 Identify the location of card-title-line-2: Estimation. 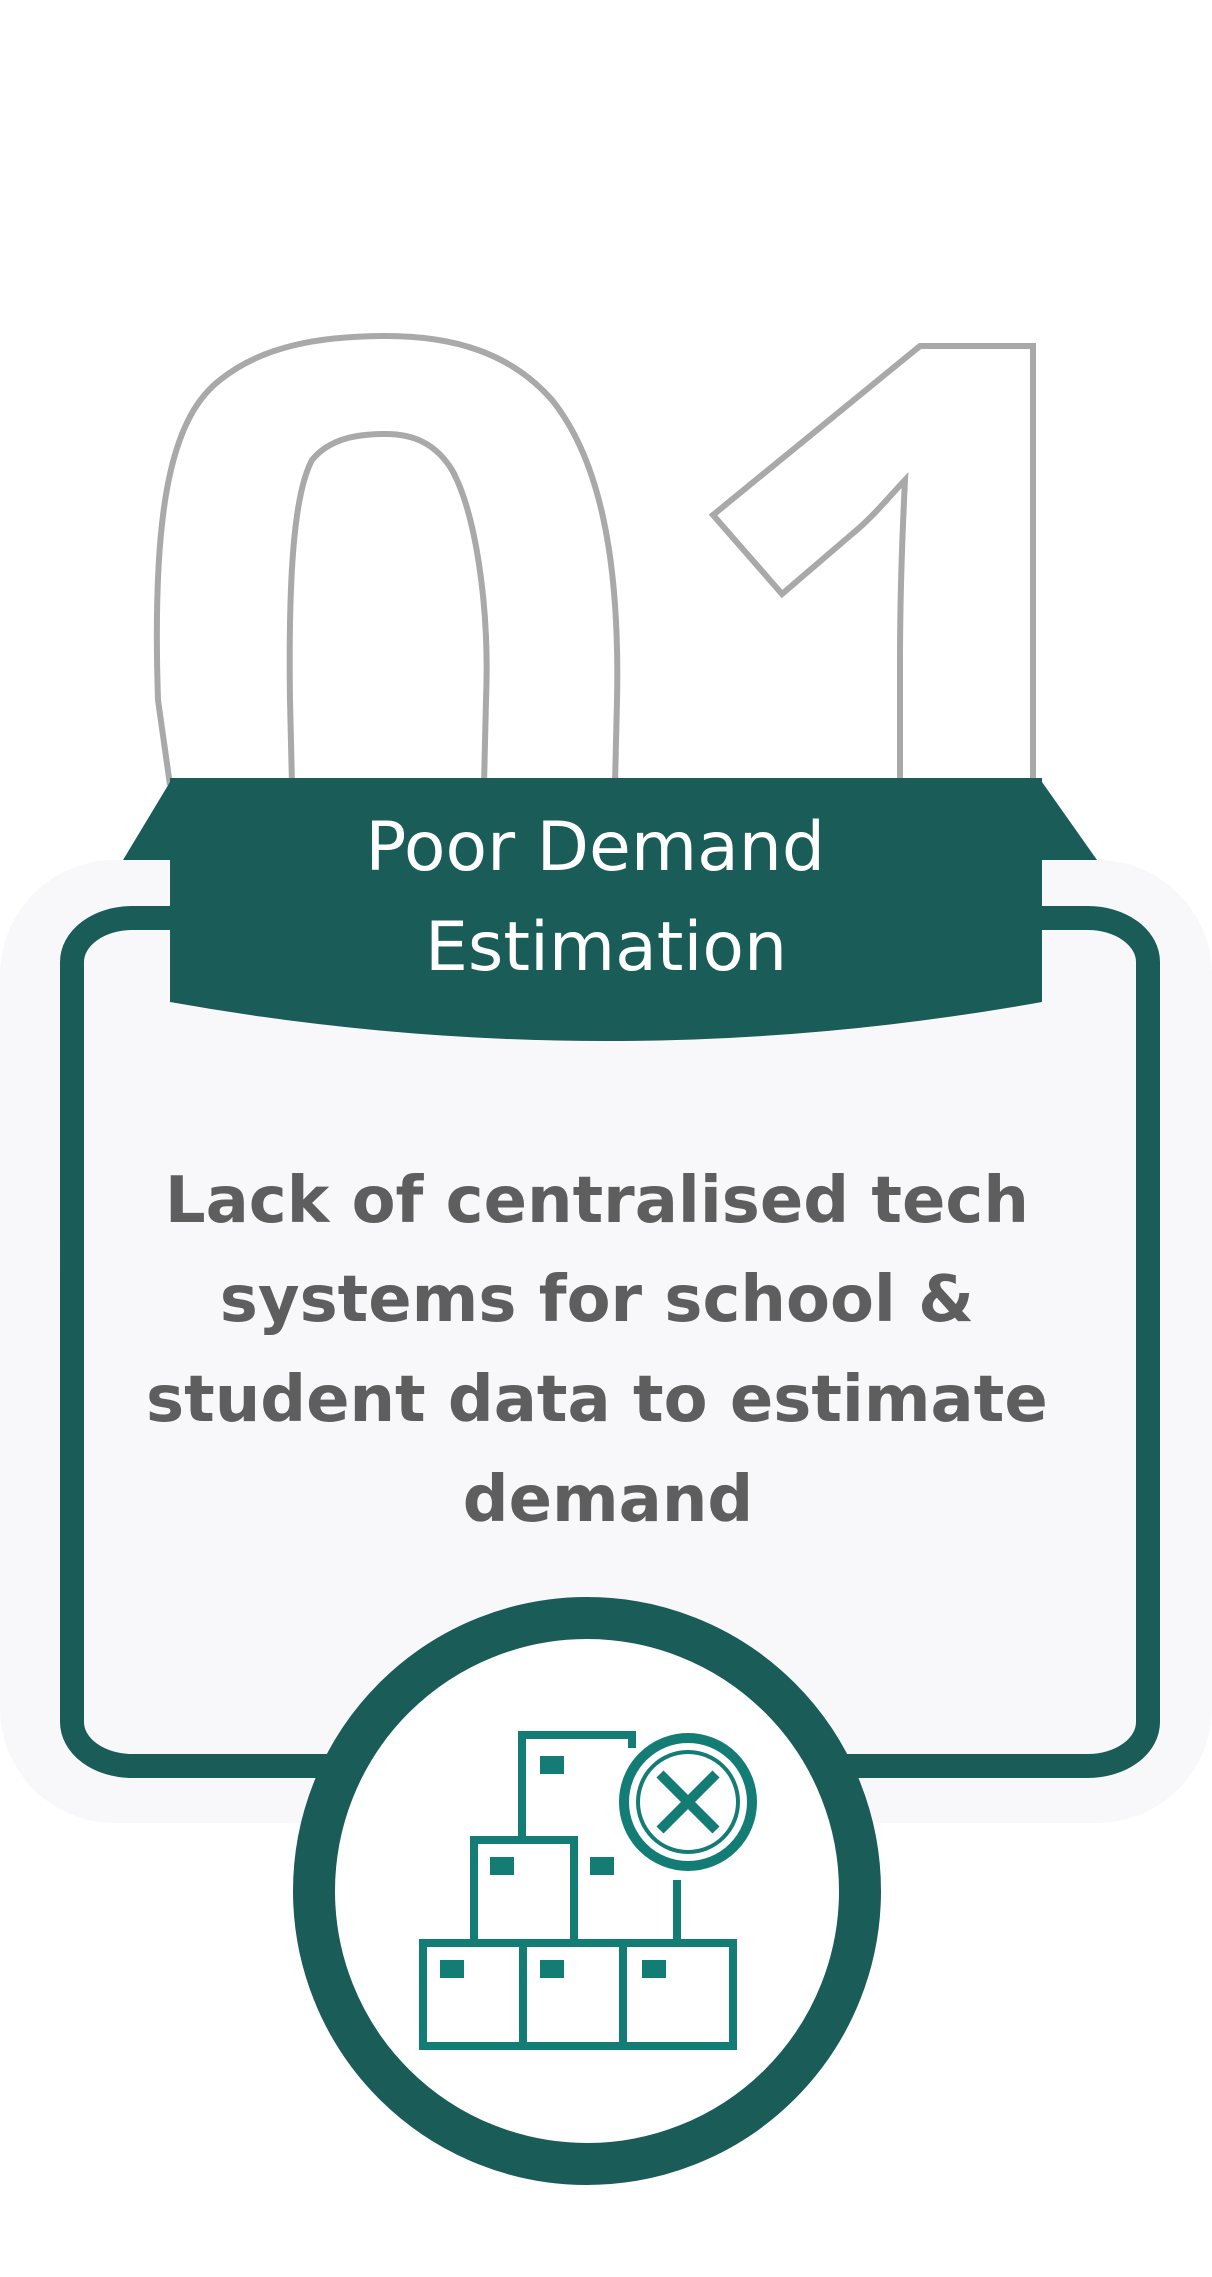
(606, 947).